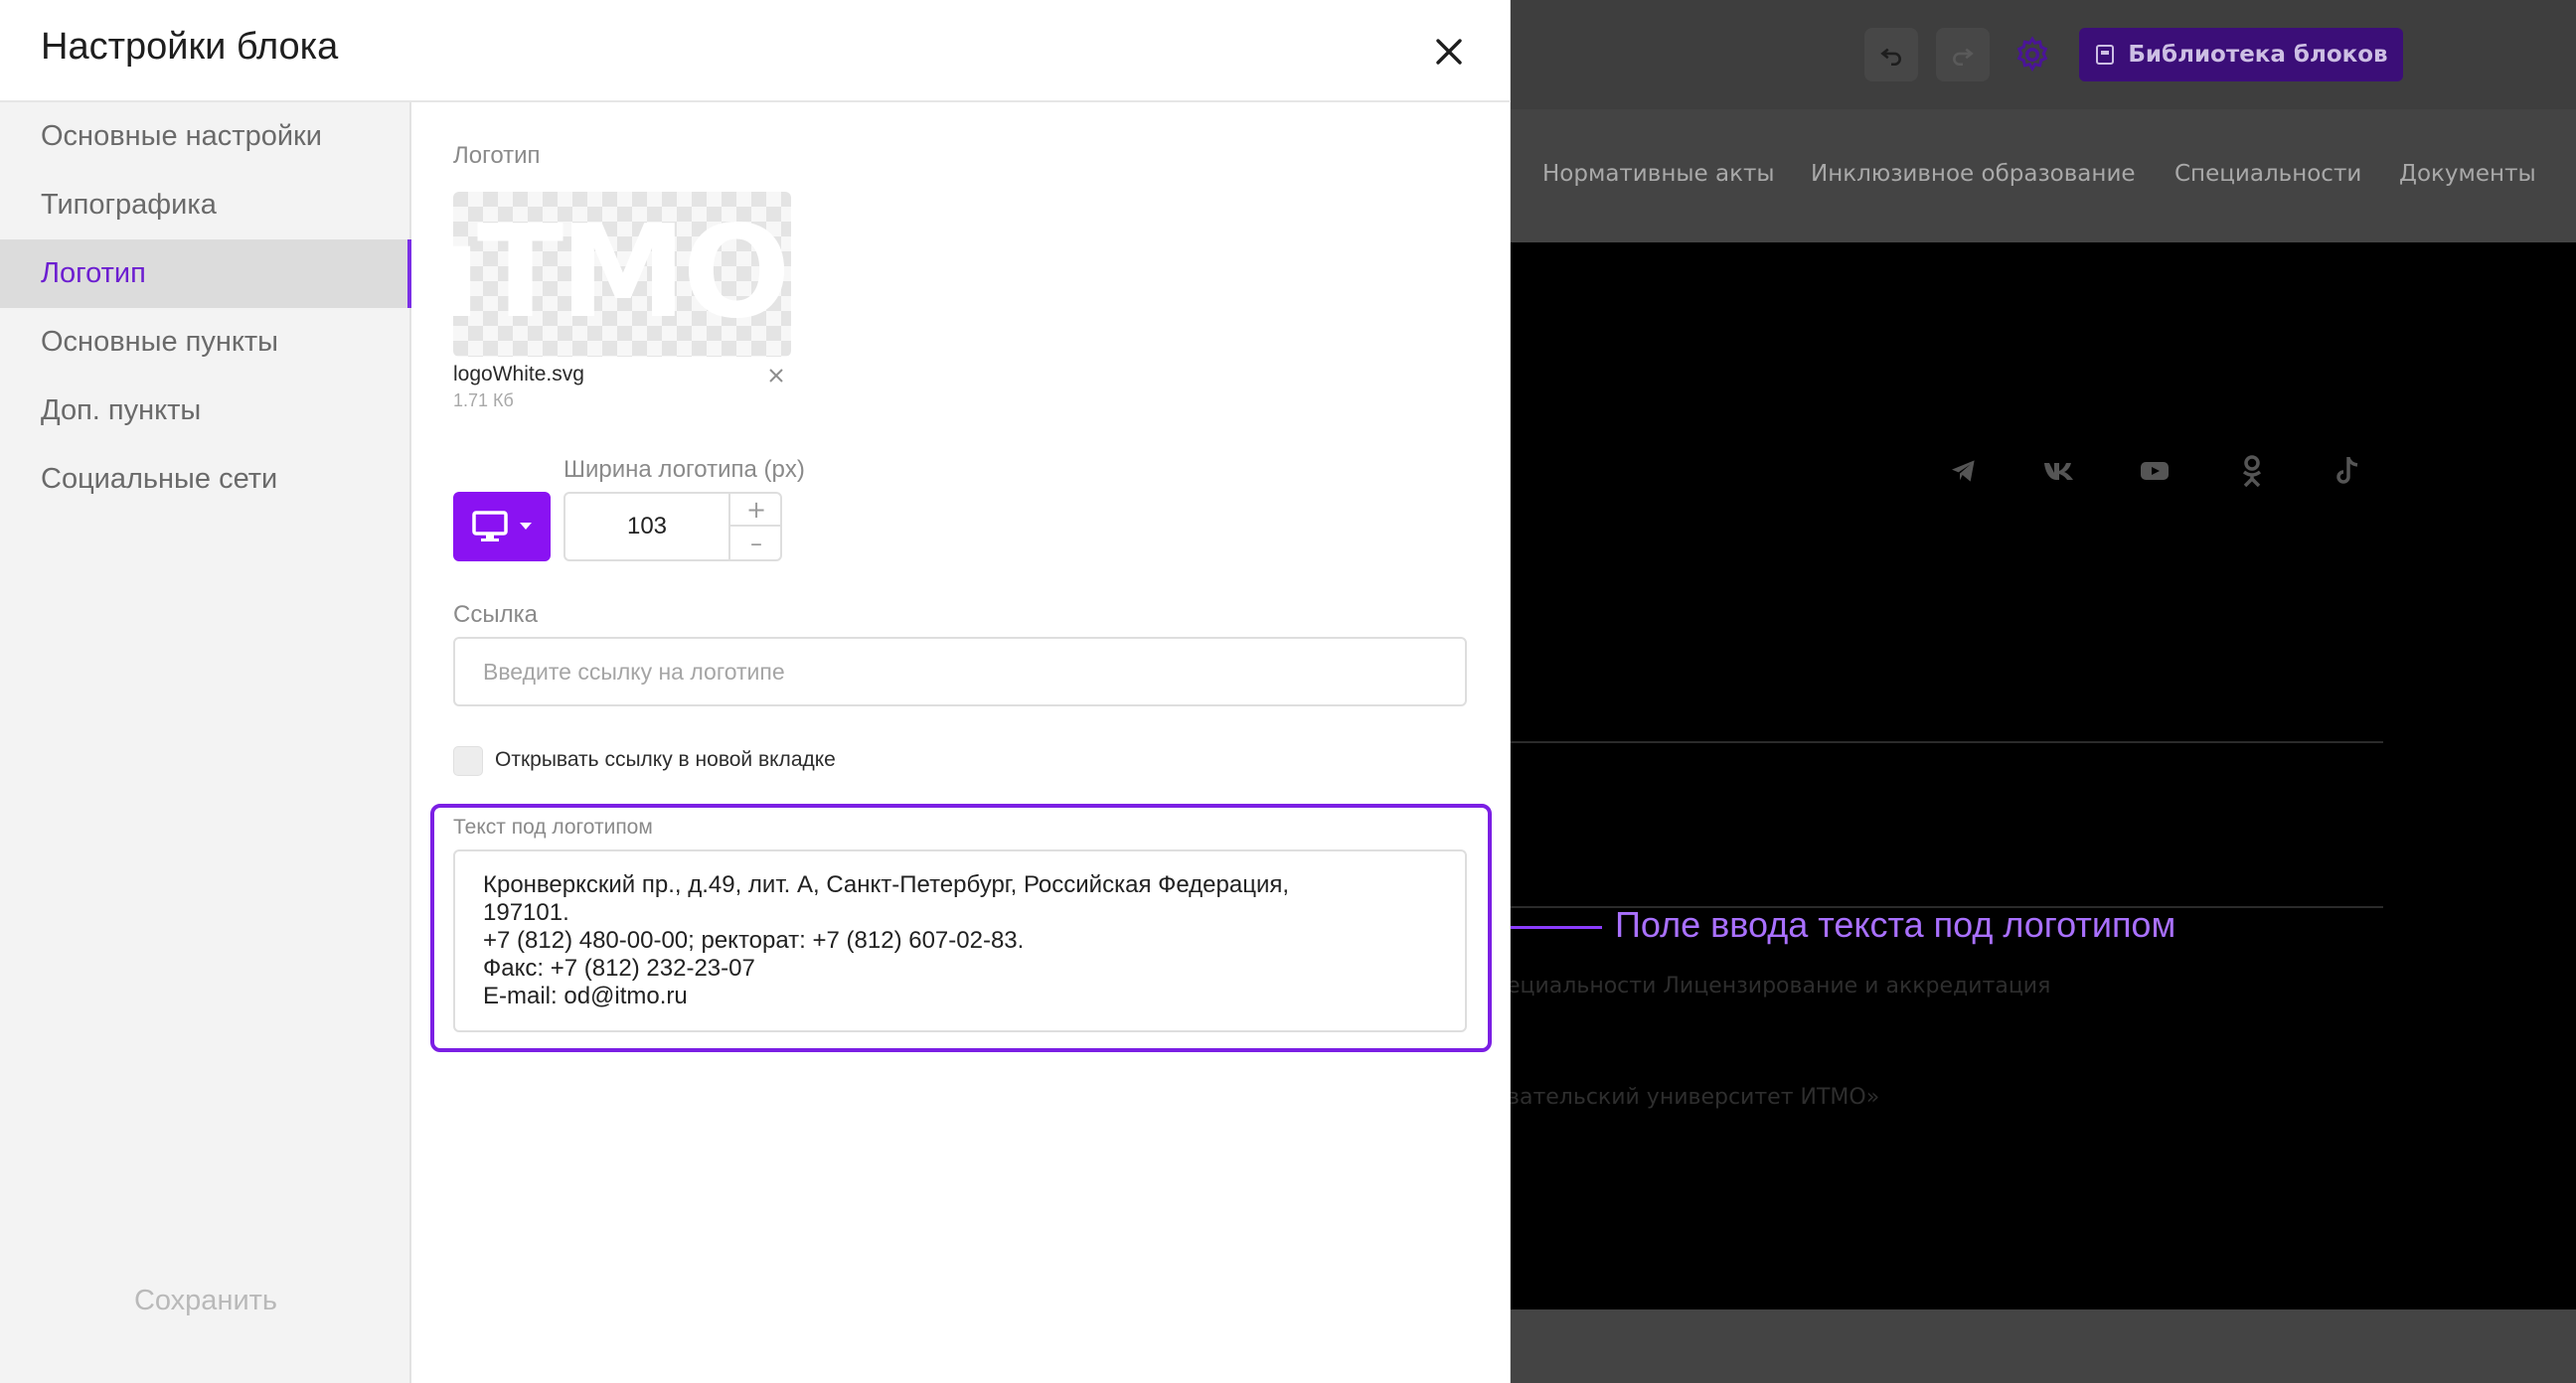 Image resolution: width=2576 pixels, height=1383 pixels. I want to click on vk-icon, so click(2059, 471).